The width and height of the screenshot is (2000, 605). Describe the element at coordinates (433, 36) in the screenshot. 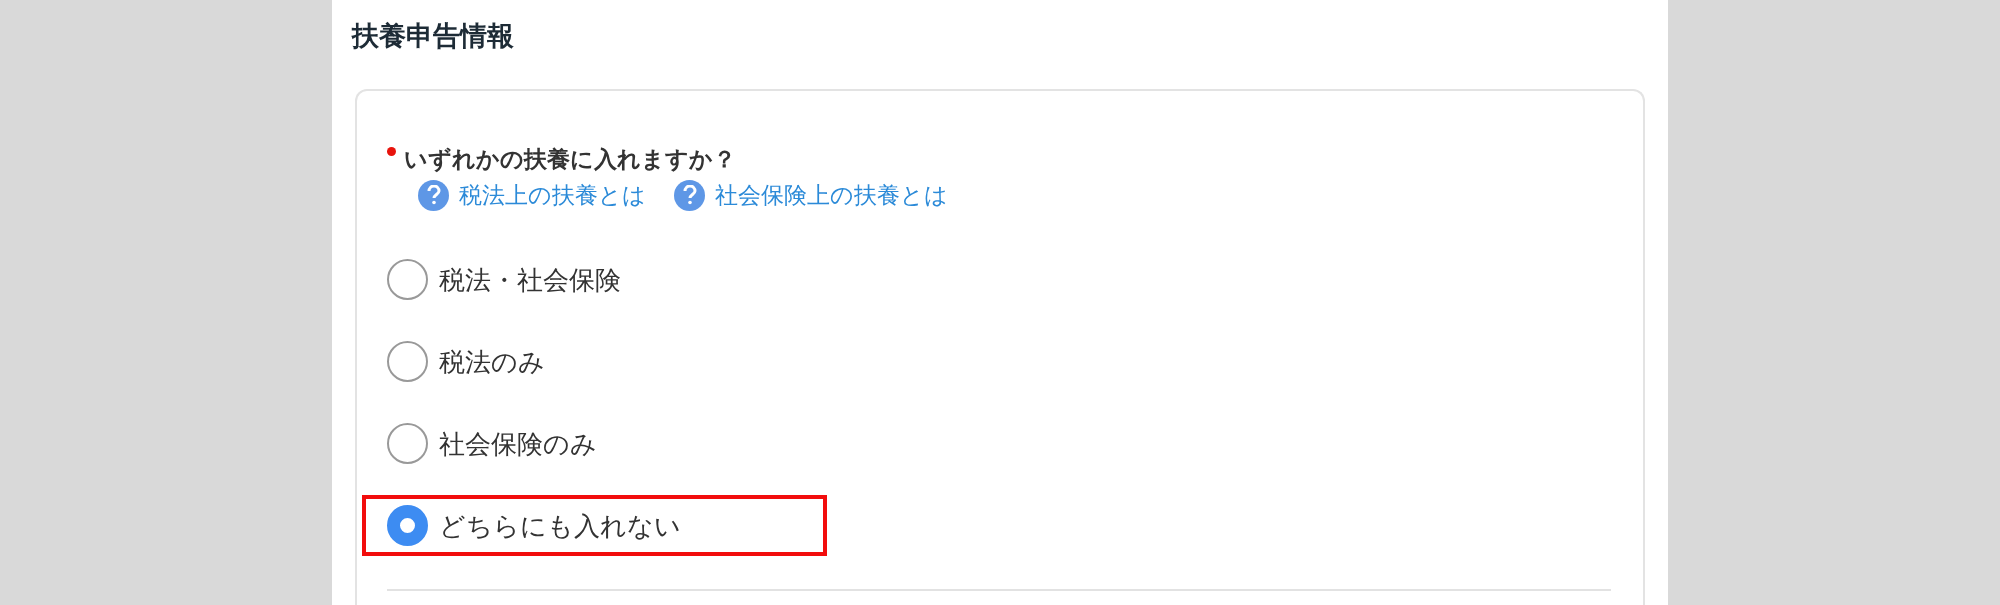

I see `section-title: 扶養申告情報` at that location.